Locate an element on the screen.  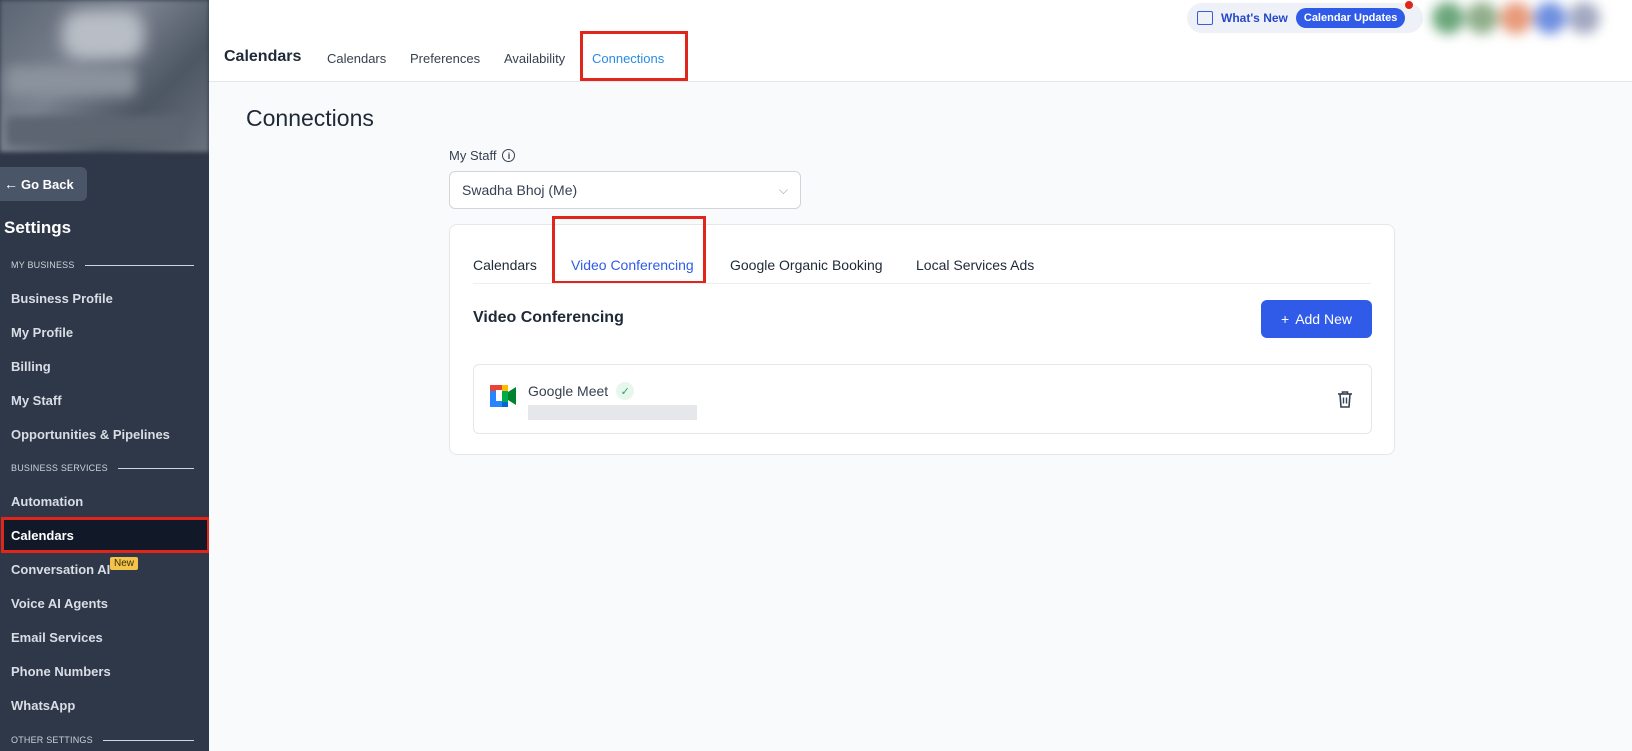
staff-select-value: Swadha Bhoj (Me) is located at coordinates (520, 190).